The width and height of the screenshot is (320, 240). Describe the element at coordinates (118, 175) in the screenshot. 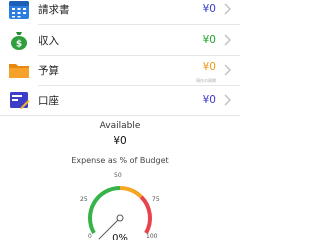

I see `gauge-tick-label: 50` at that location.